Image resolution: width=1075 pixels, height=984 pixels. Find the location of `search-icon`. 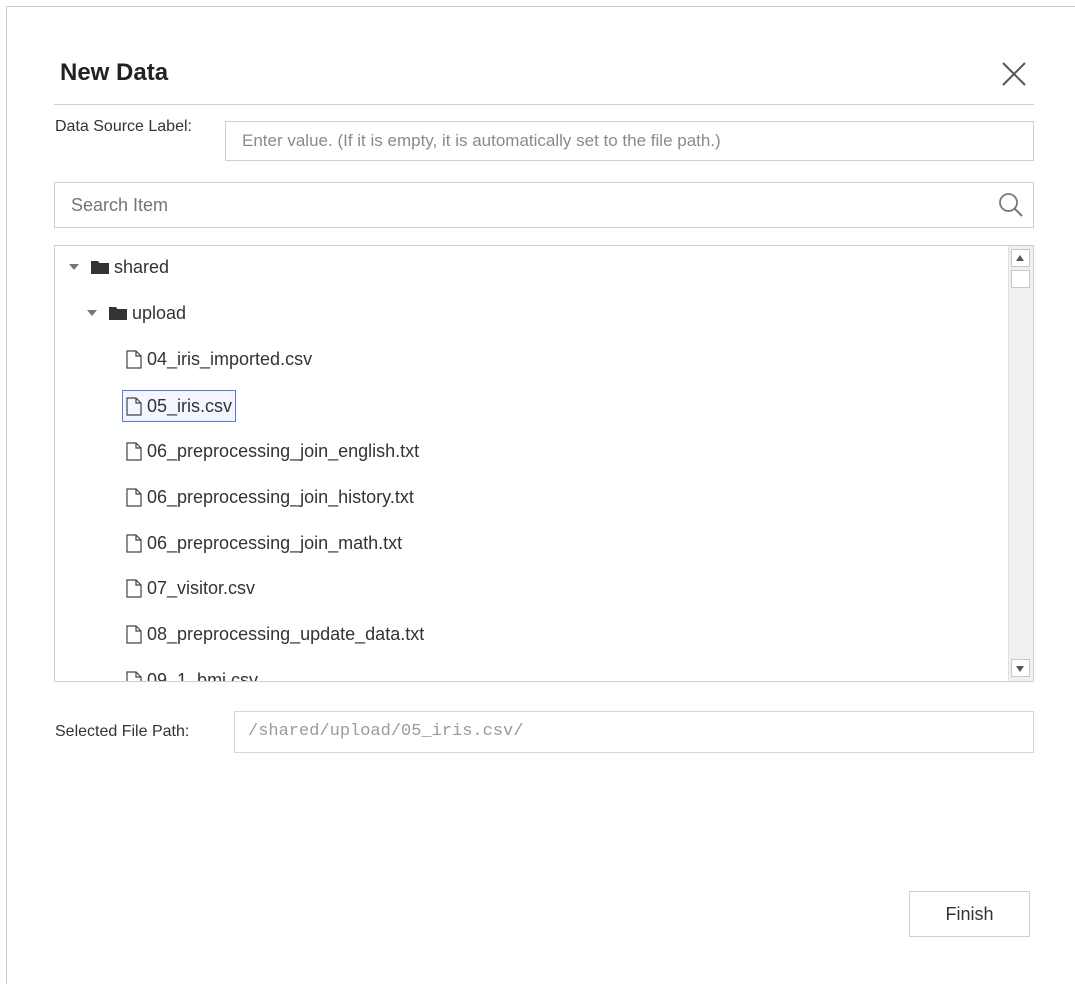

search-icon is located at coordinates (1011, 205).